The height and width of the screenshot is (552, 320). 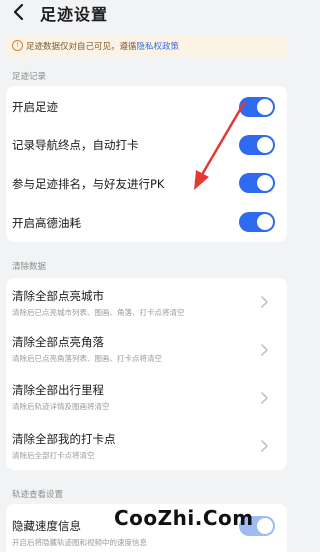 I want to click on page-title: 足迹设置, so click(x=74, y=14).